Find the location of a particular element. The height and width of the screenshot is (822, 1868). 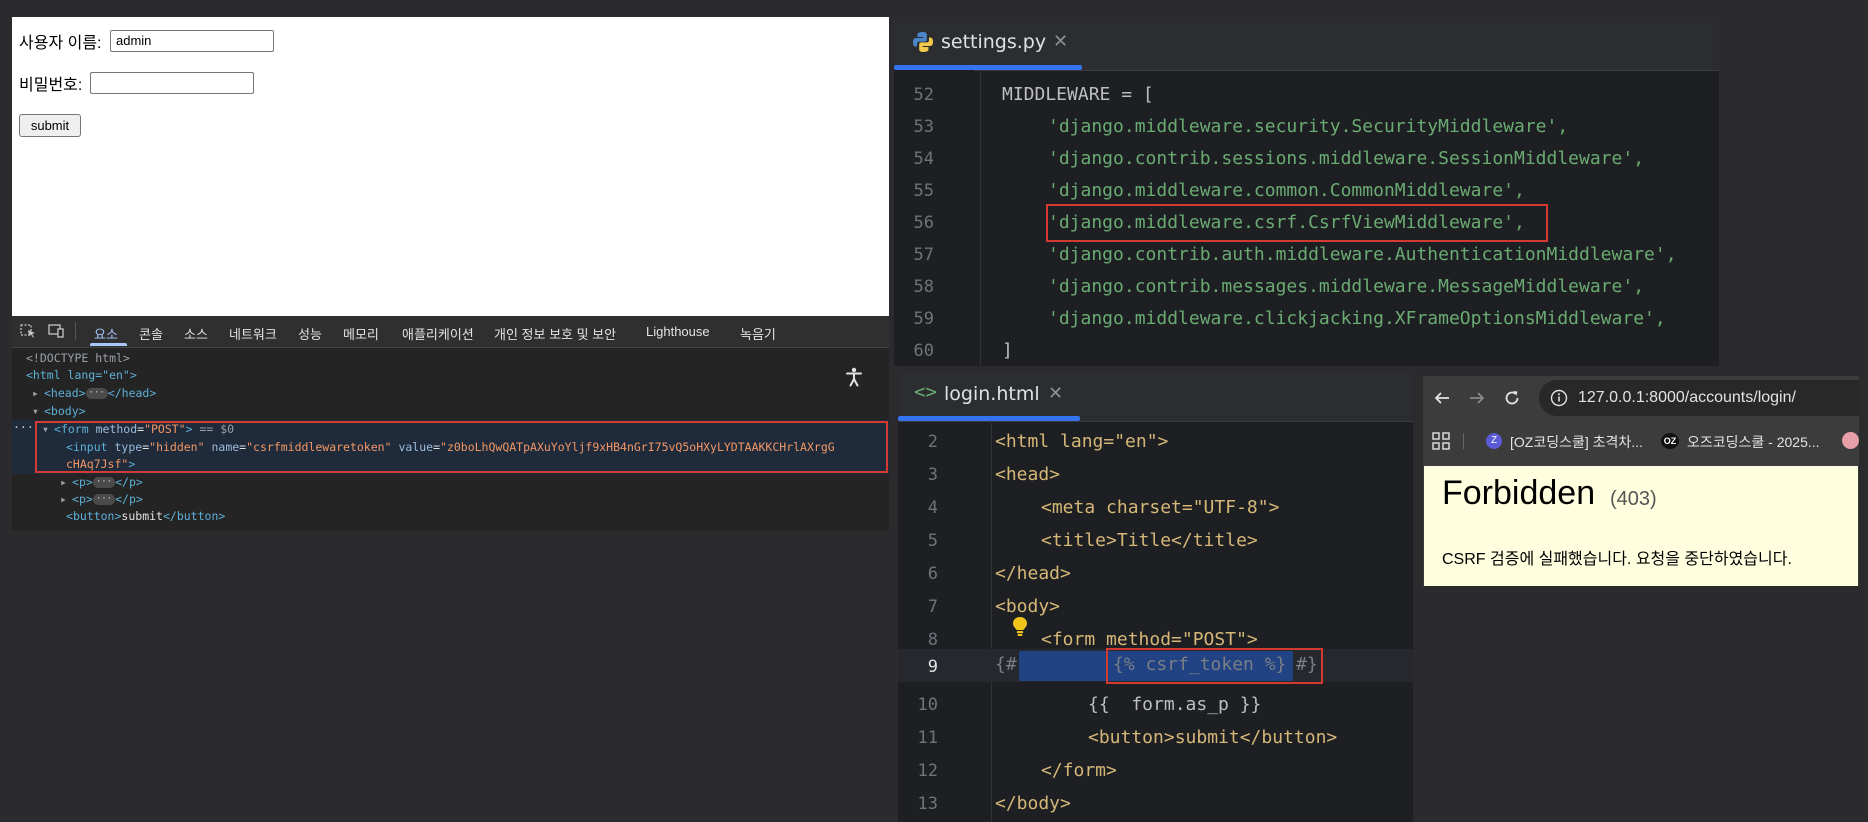

dom-html-open: <html lang="en"> is located at coordinates (81, 375).